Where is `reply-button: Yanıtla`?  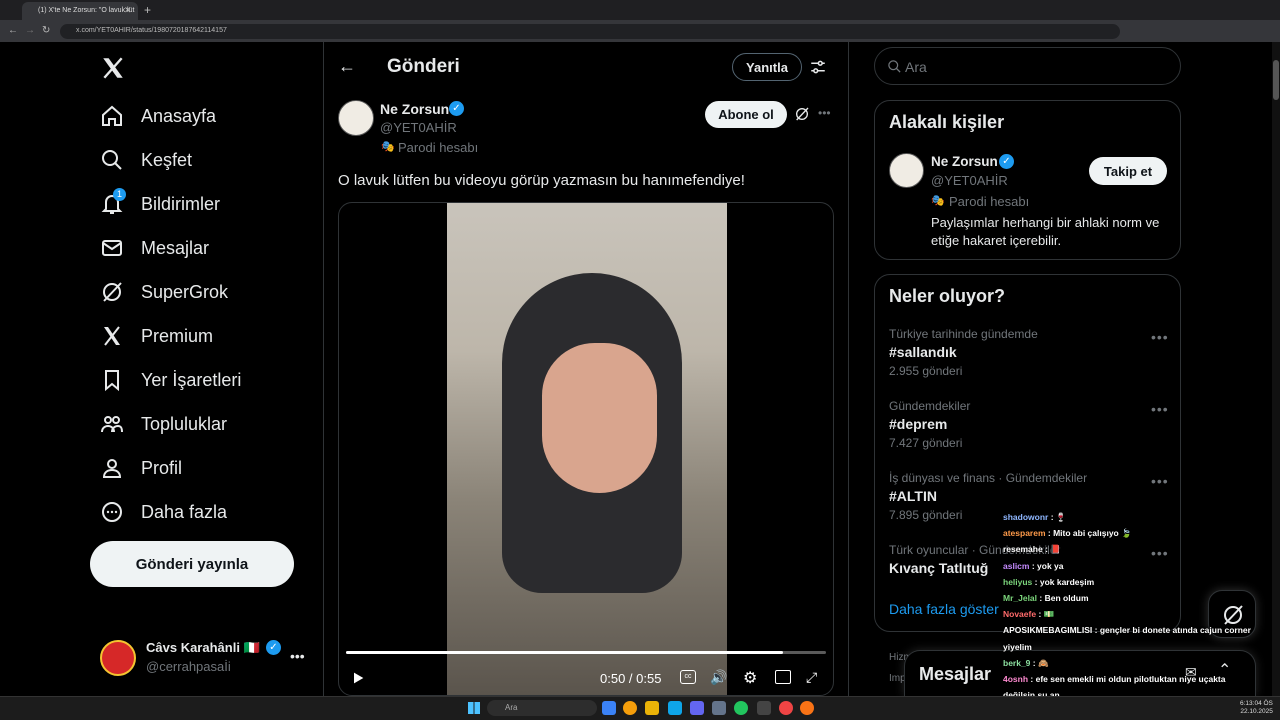 reply-button: Yanıtla is located at coordinates (767, 67).